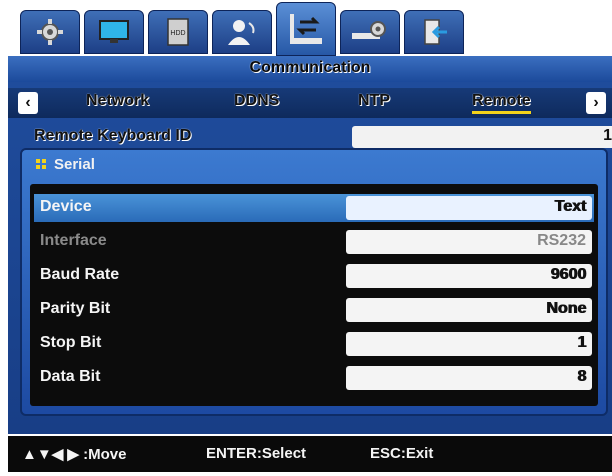 The width and height of the screenshot is (612, 476). I want to click on parity-bit-row: Parity Bit None, so click(314, 310).